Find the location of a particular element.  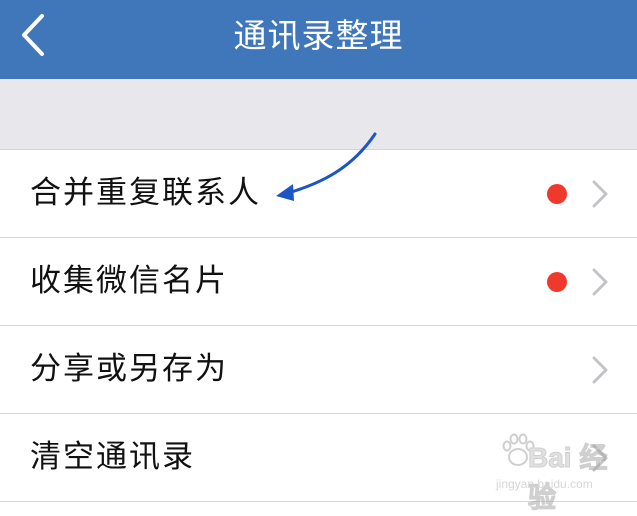

list-item-label: 收集微信名片 is located at coordinates (129, 281).